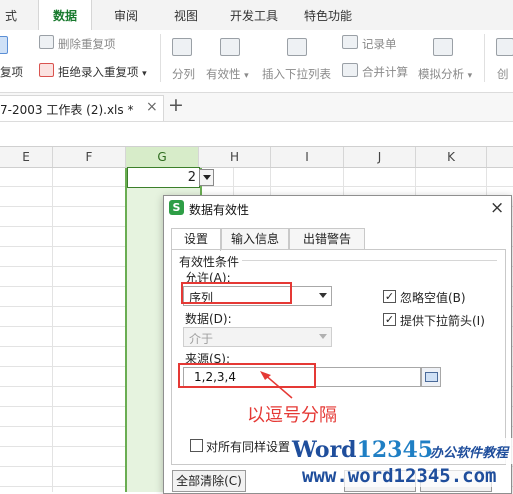 This screenshot has height=494, width=513. What do you see at coordinates (389, 319) in the screenshot?
I see `dropdown-arrow-checkbox: ✓` at bounding box center [389, 319].